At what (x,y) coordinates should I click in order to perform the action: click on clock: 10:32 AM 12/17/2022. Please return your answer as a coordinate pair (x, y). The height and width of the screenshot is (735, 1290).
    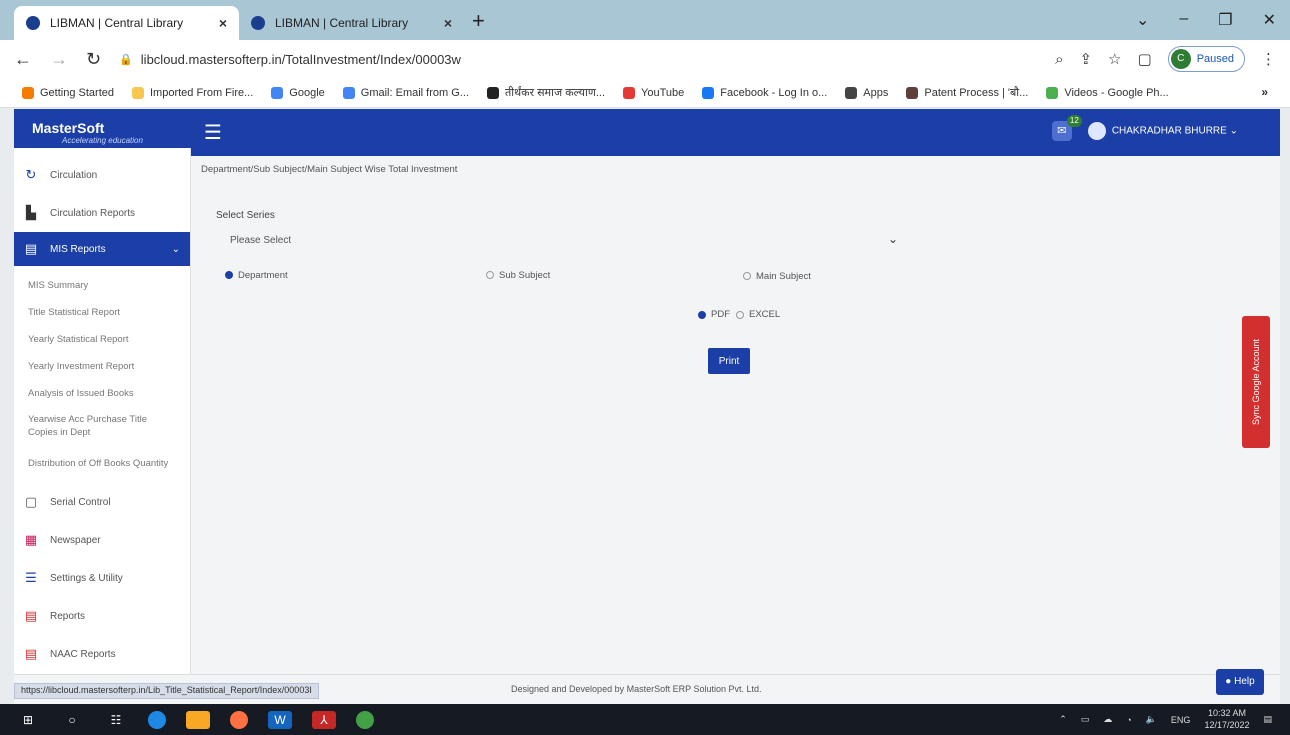
    Looking at the image, I should click on (1226, 719).